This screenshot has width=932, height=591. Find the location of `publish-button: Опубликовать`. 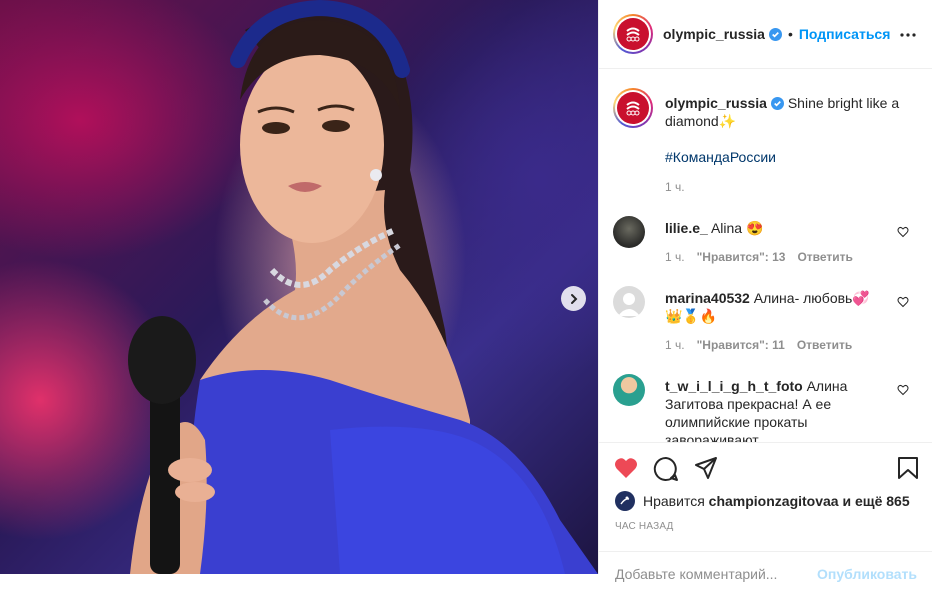

publish-button: Опубликовать is located at coordinates (867, 574).